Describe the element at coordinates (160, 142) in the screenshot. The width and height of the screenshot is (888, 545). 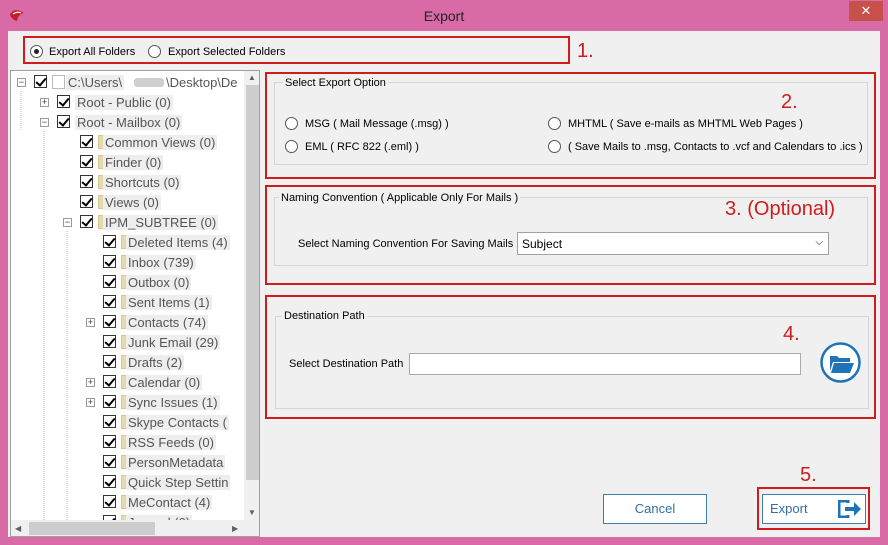
I see `tree-node-label: Common Views (0)` at that location.